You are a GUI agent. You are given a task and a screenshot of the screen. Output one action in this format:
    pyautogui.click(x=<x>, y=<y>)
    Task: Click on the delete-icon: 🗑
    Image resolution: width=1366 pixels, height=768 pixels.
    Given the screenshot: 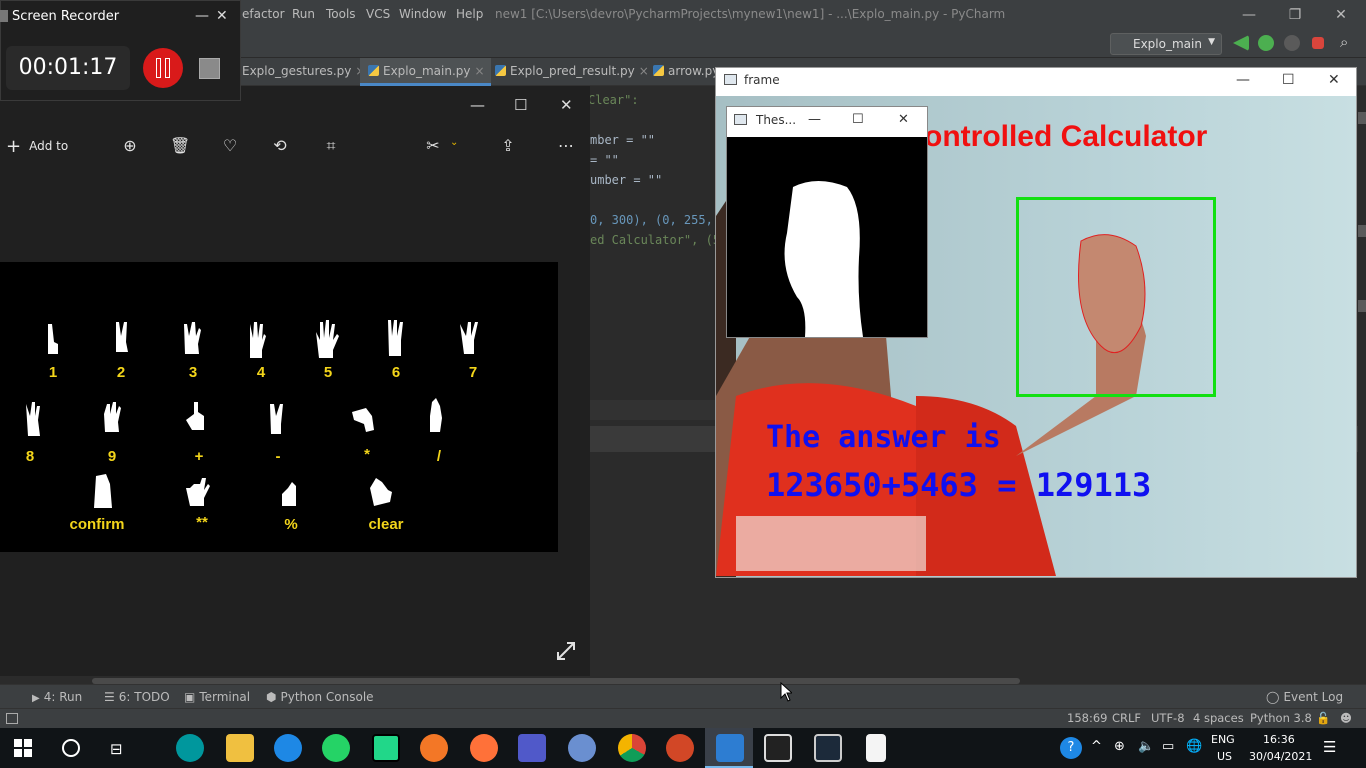 What is the action you would take?
    pyautogui.click(x=180, y=146)
    